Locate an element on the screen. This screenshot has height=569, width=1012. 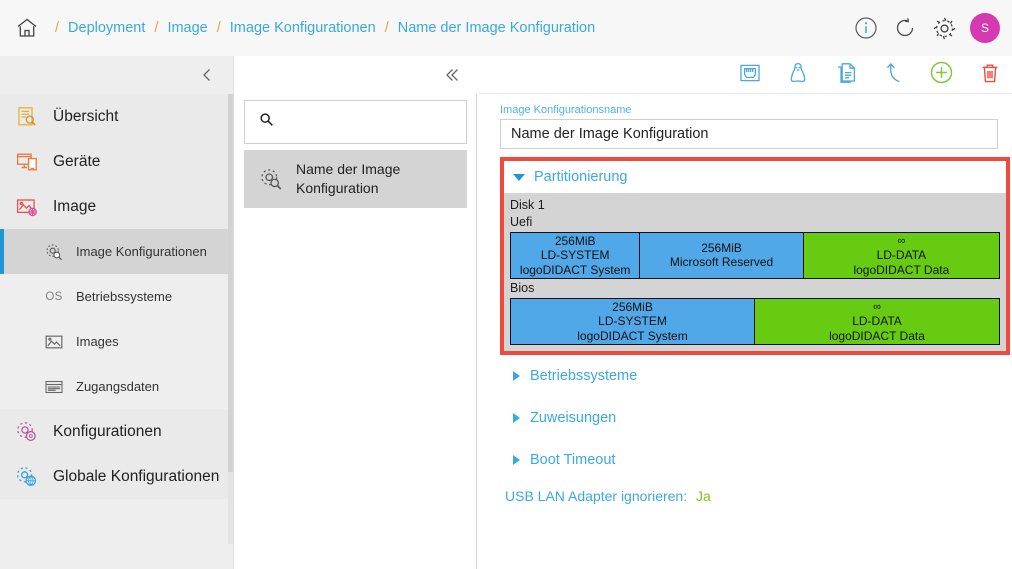
sidebar-item-label: Image is located at coordinates (75, 206).